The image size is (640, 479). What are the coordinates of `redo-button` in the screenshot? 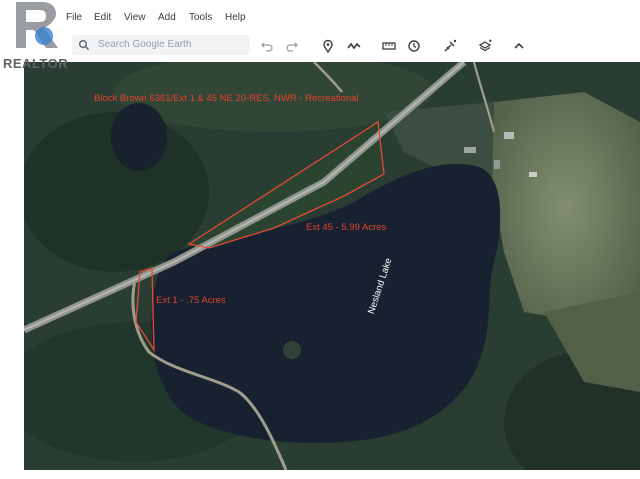 It's located at (292, 46).